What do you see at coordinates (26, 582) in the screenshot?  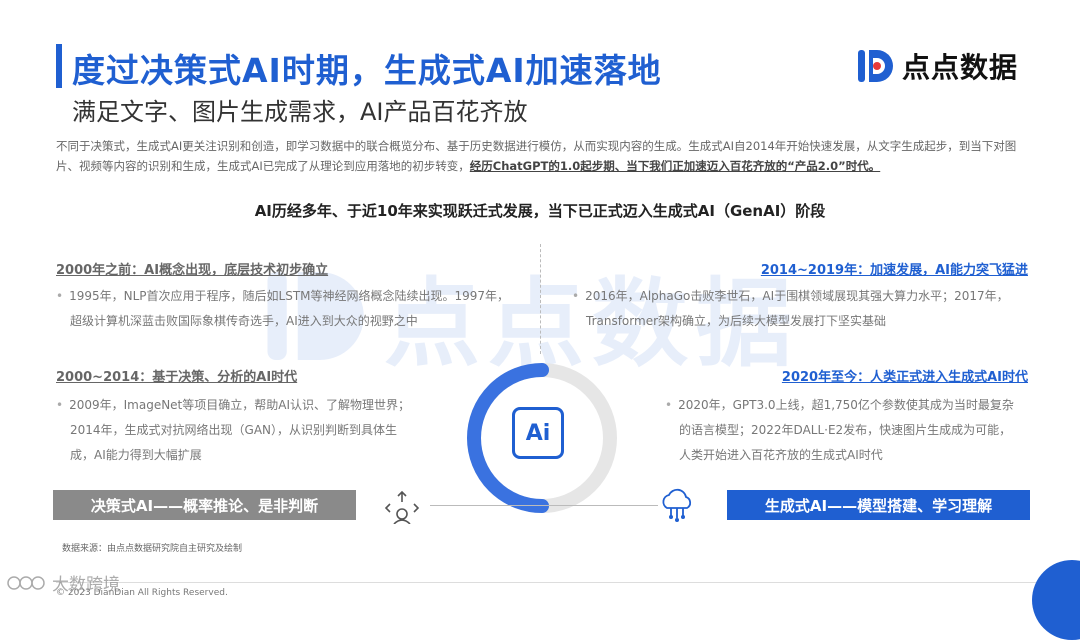 I see `overlay-logo-icon` at bounding box center [26, 582].